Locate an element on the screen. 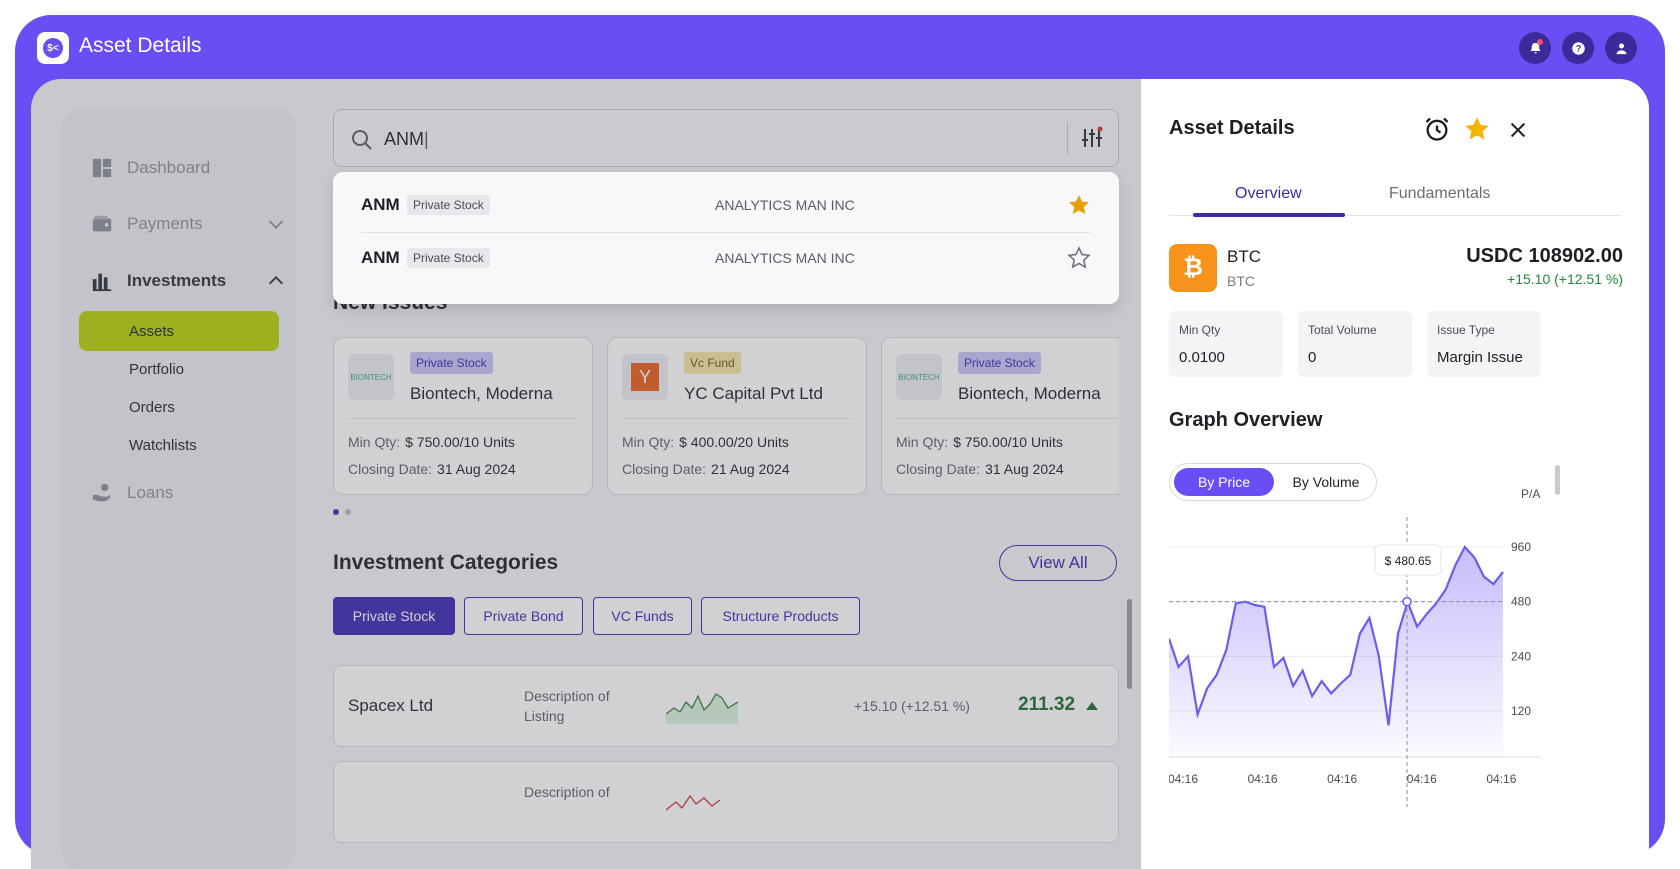 The height and width of the screenshot is (869, 1680). sidebar-subitem-orders: Orders is located at coordinates (179, 407).